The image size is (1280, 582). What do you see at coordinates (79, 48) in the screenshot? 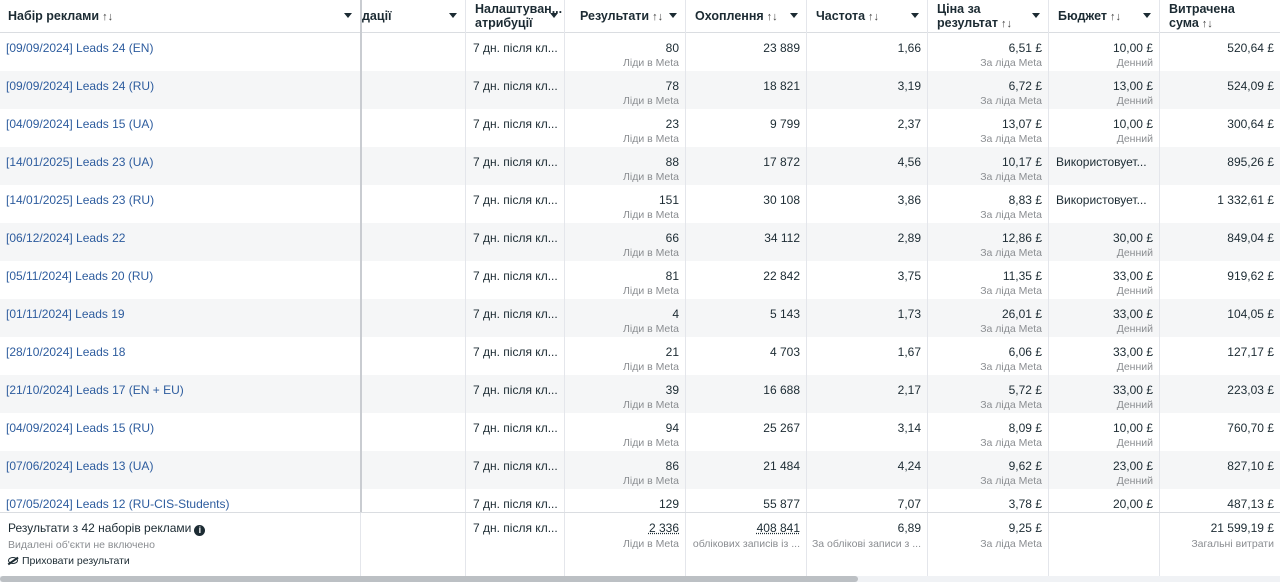
I see `ad-set-name-link: [09/09/2024] Leads 24 (EN)` at bounding box center [79, 48].